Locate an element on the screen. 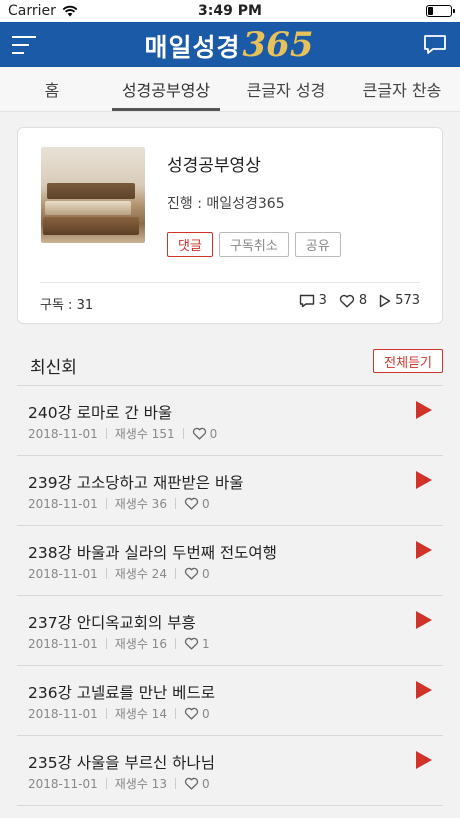  tab-large-print-hymn: 큰글자 찬송 is located at coordinates (402, 89).